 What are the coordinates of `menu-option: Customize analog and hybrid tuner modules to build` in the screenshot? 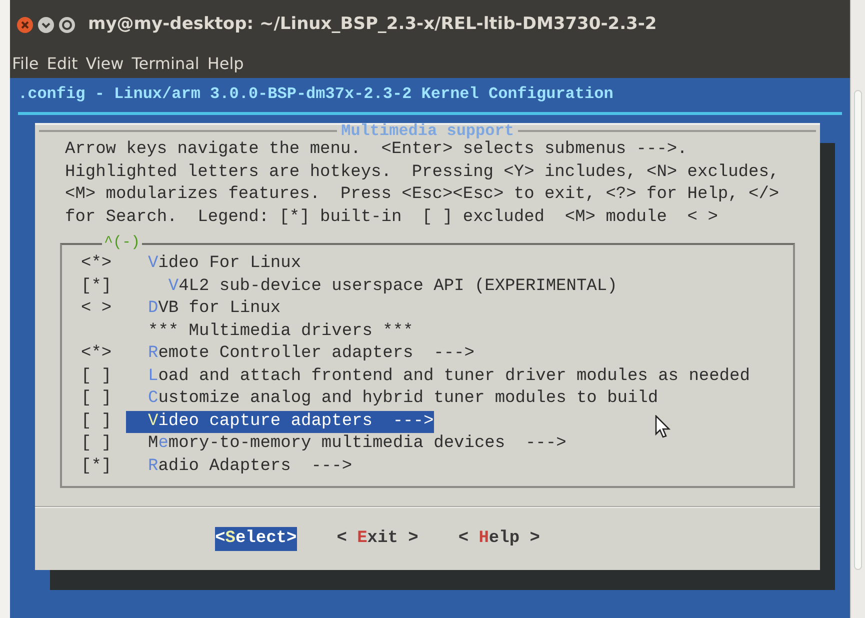 It's located at (392, 399).